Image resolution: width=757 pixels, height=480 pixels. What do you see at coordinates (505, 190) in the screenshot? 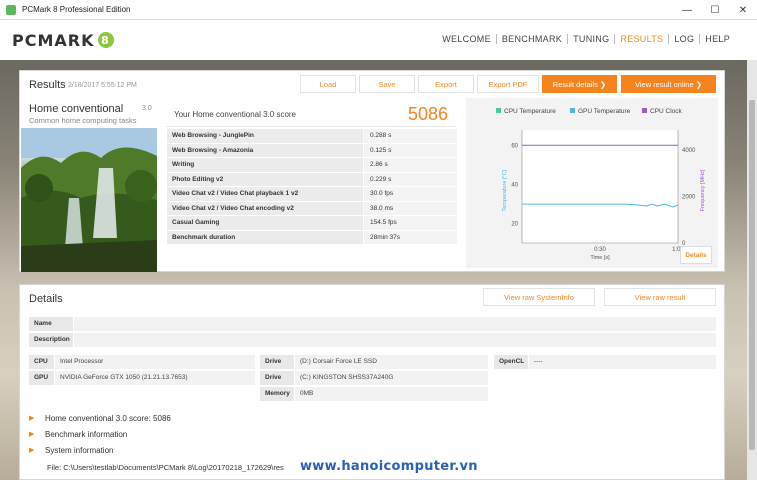
I see `y-axis-label: Temperature [°C]` at bounding box center [505, 190].